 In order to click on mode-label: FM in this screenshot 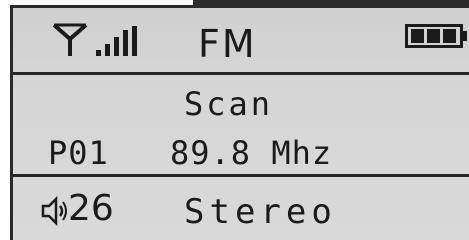, I will do `click(227, 44)`.